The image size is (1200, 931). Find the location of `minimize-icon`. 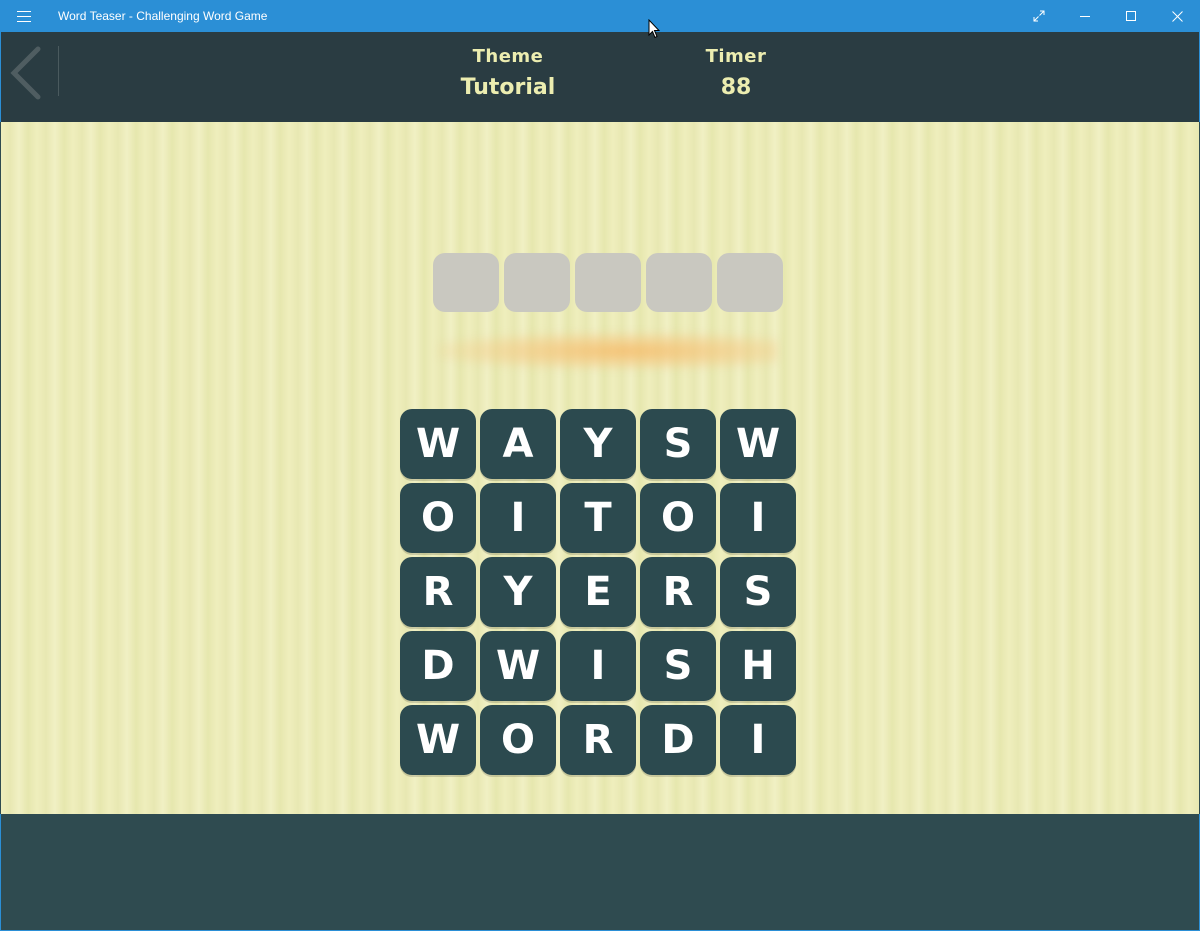

minimize-icon is located at coordinates (1085, 16).